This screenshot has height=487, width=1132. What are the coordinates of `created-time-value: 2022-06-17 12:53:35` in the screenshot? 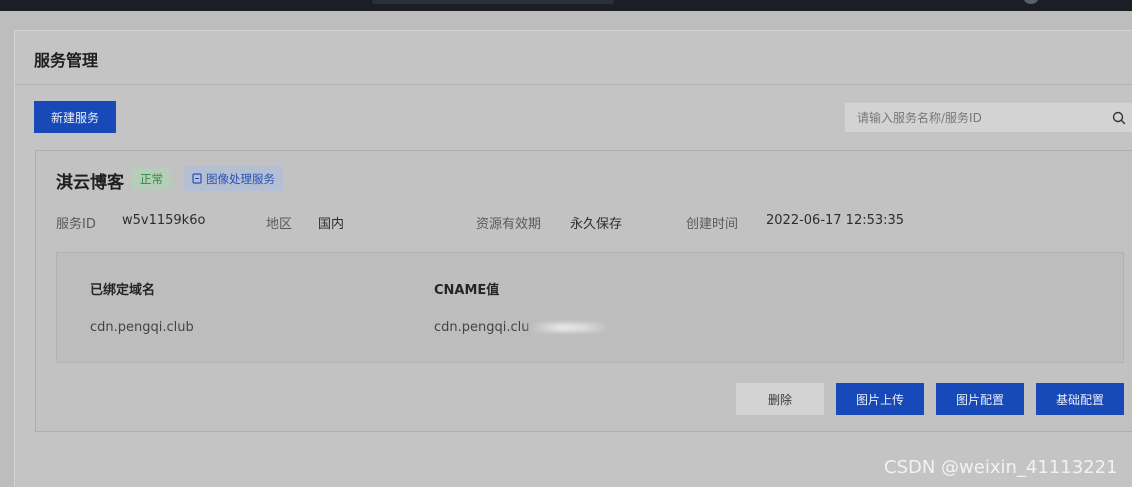 It's located at (835, 220).